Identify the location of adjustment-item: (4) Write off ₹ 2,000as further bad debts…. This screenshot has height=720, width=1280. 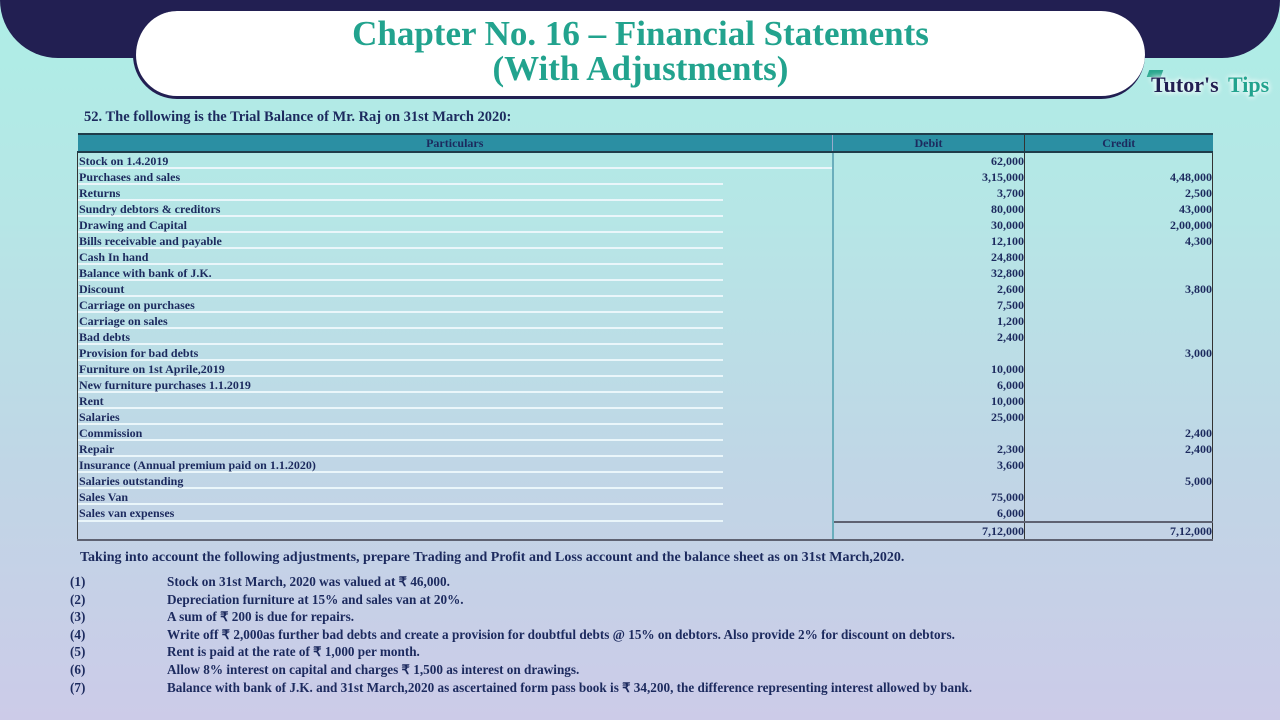
(521, 636).